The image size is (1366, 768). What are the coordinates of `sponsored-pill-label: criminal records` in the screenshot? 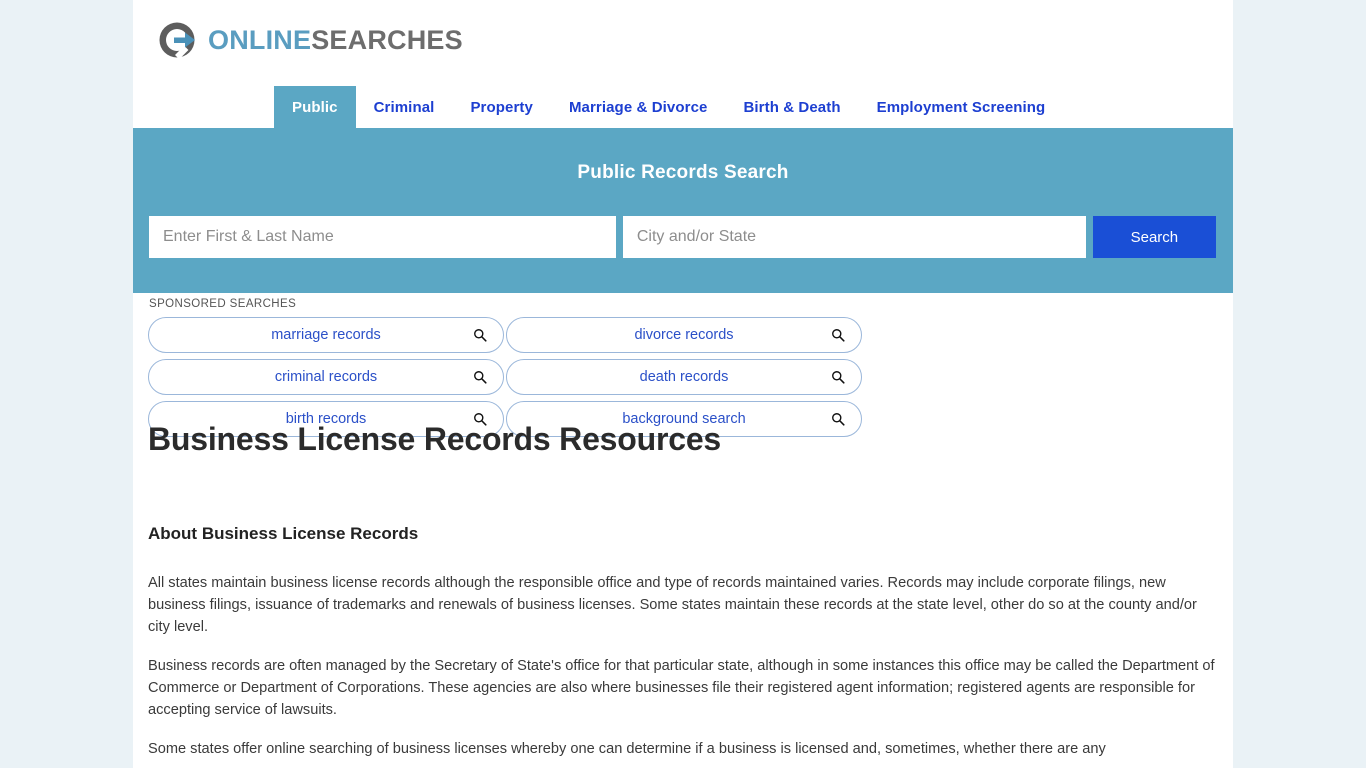 It's located at (326, 377).